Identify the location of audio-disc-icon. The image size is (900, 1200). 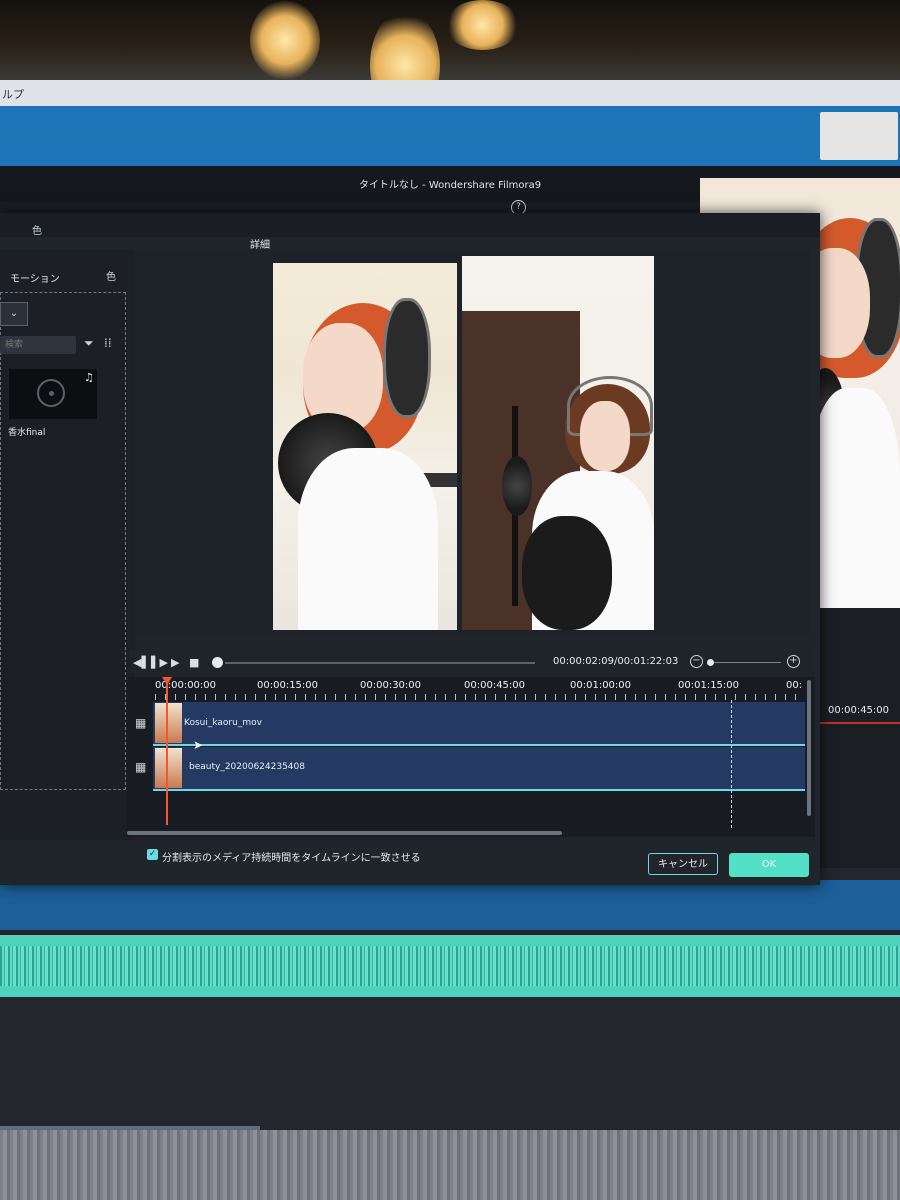
(51, 393).